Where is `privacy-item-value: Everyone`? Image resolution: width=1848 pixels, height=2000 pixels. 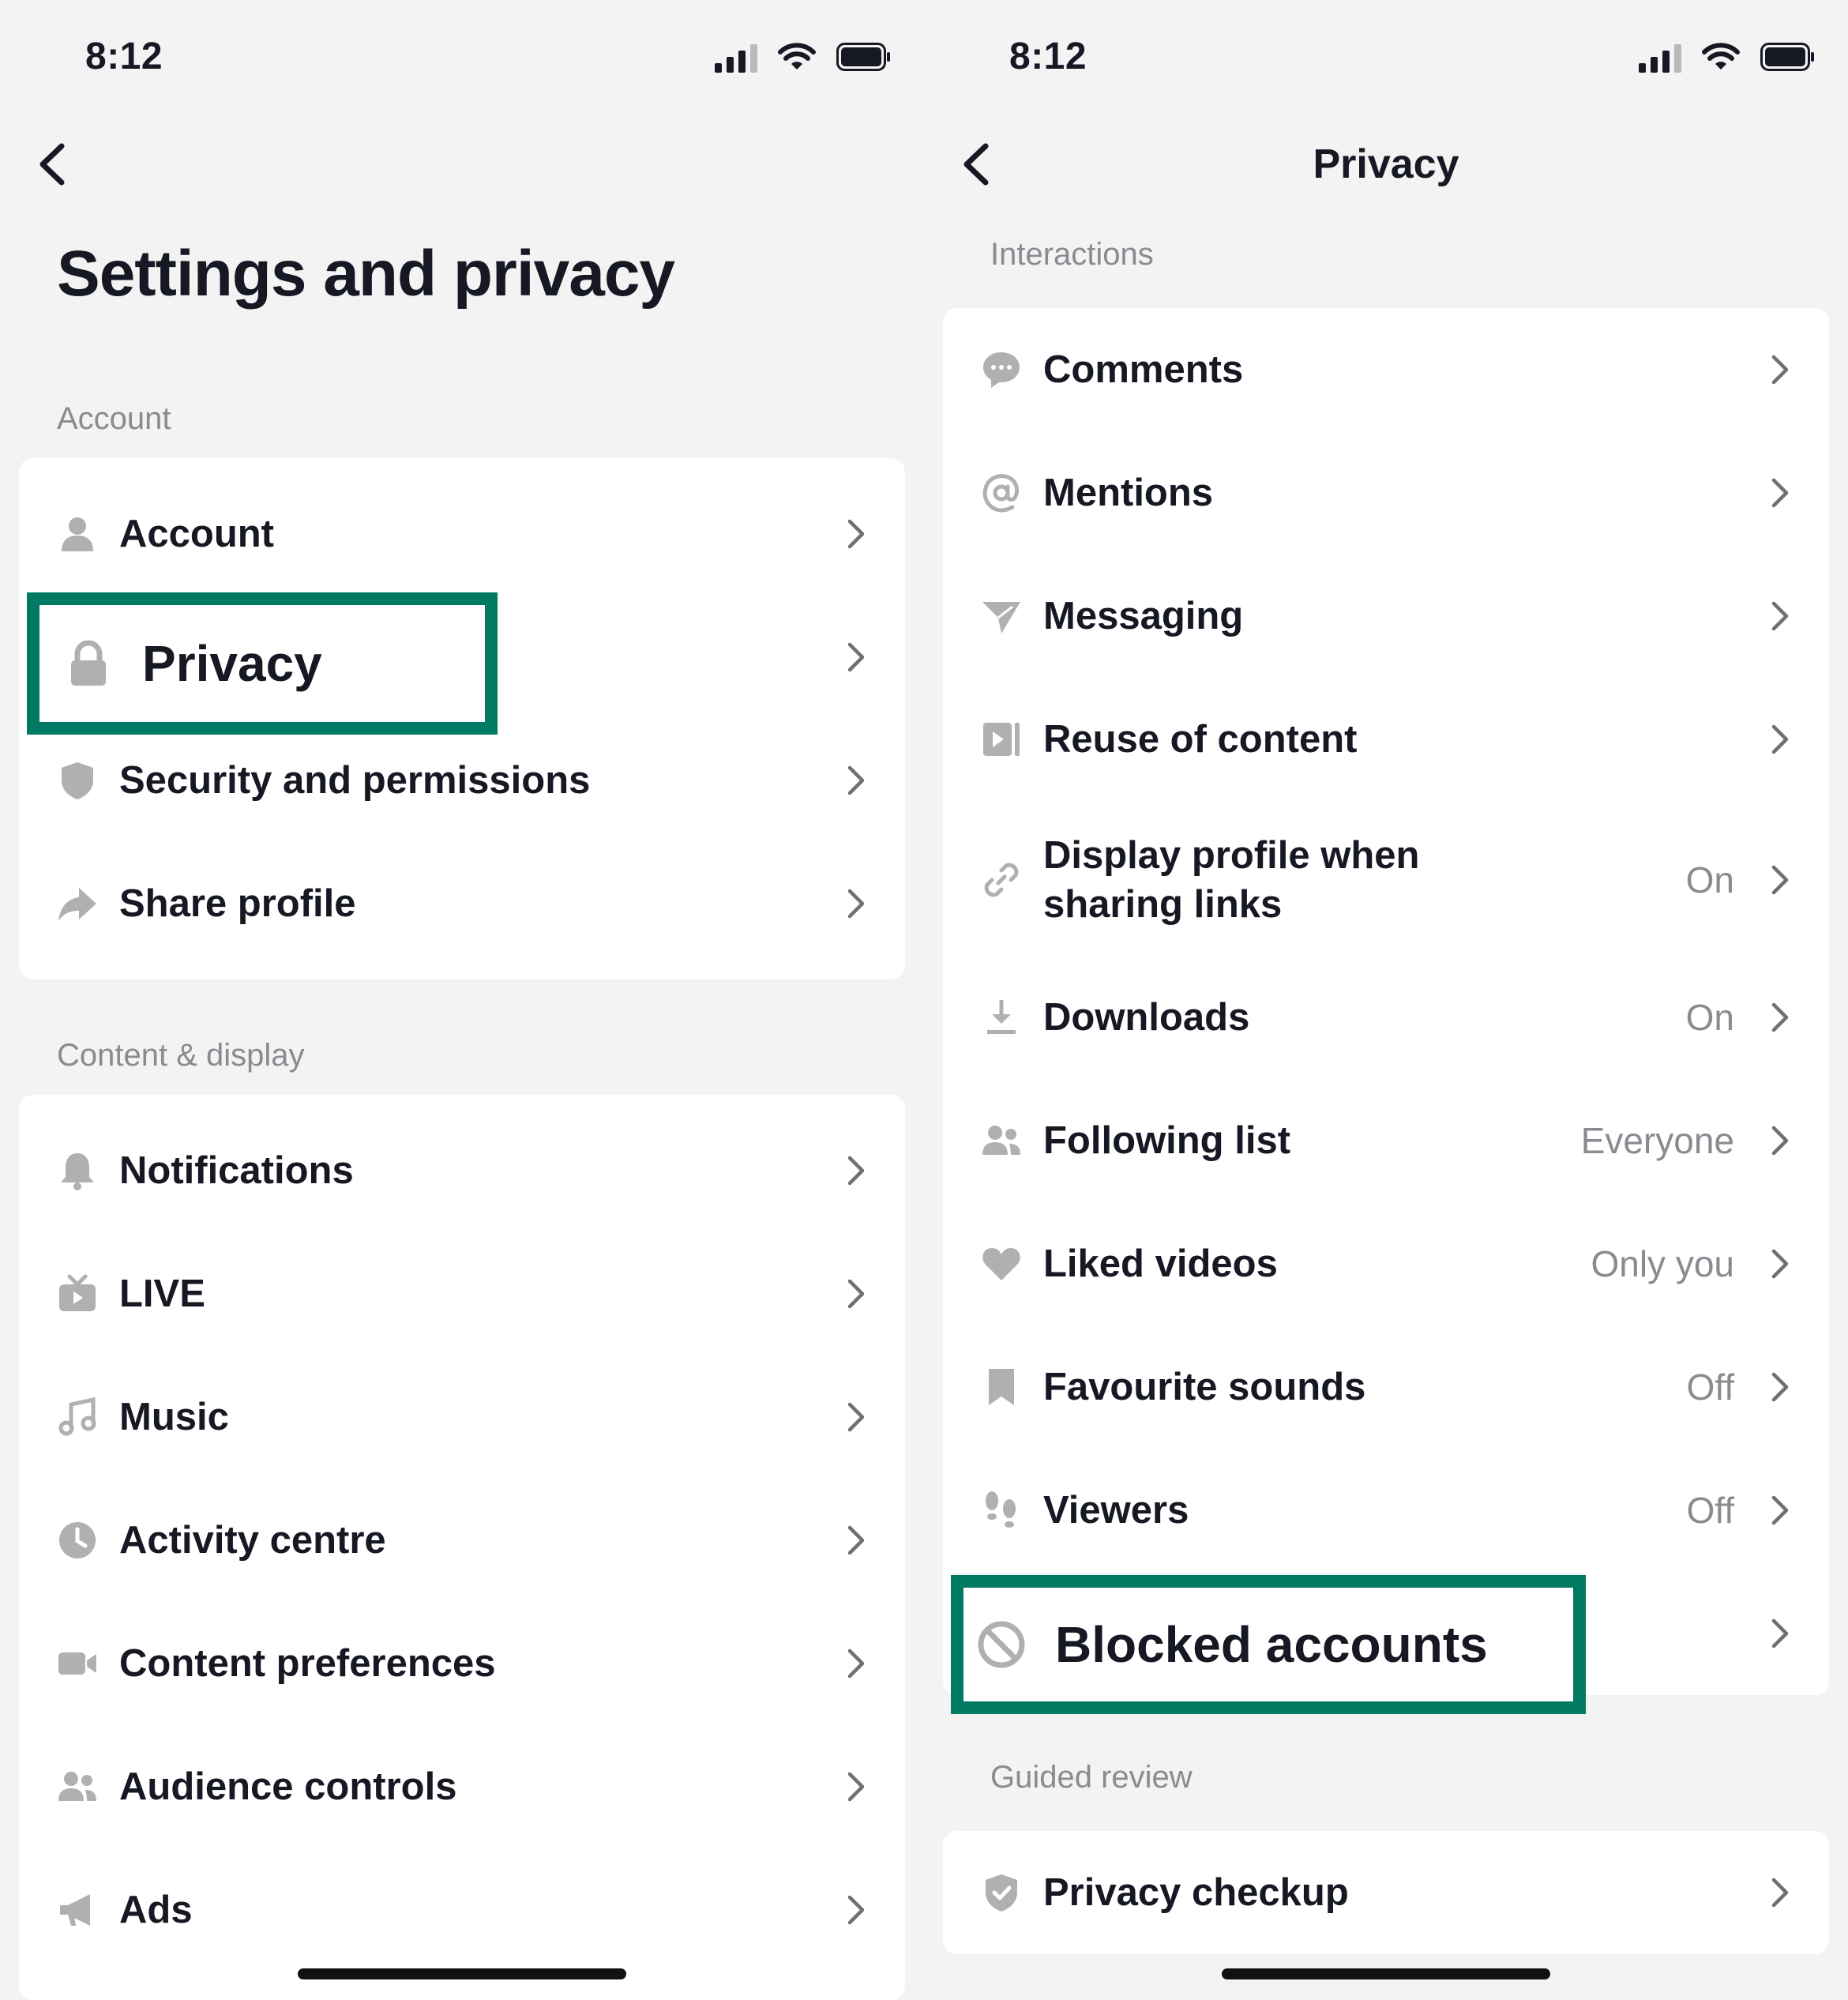
privacy-item-value: Everyone is located at coordinates (1657, 1140).